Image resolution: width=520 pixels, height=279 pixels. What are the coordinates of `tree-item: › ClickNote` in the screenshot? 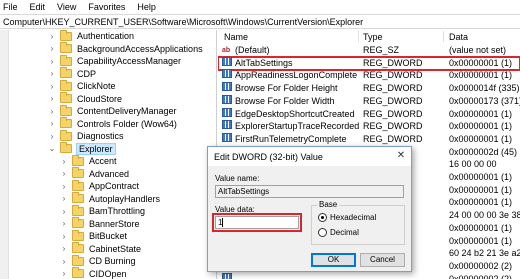 It's located at (82, 86).